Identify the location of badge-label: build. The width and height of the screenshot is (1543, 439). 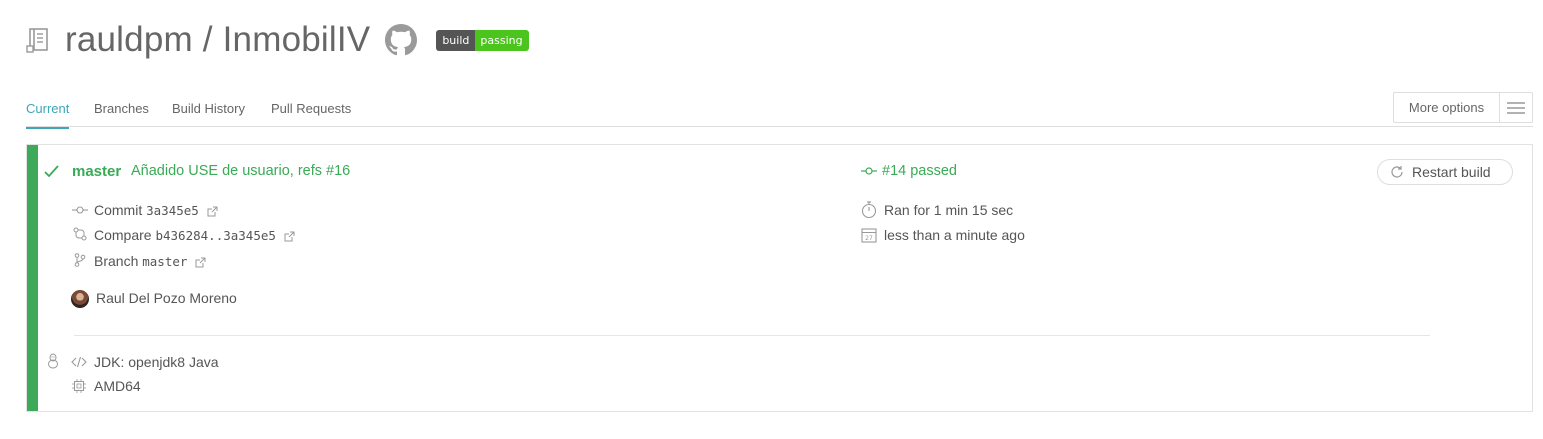
(456, 40).